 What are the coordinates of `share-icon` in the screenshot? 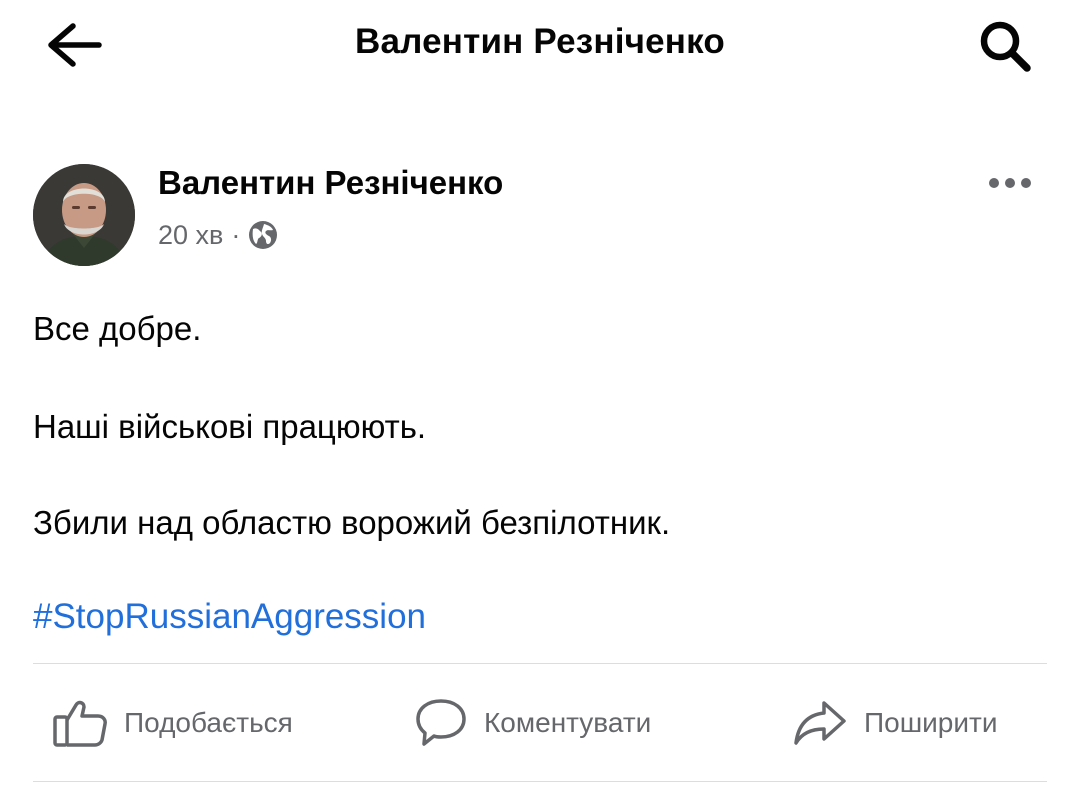 It's located at (820, 723).